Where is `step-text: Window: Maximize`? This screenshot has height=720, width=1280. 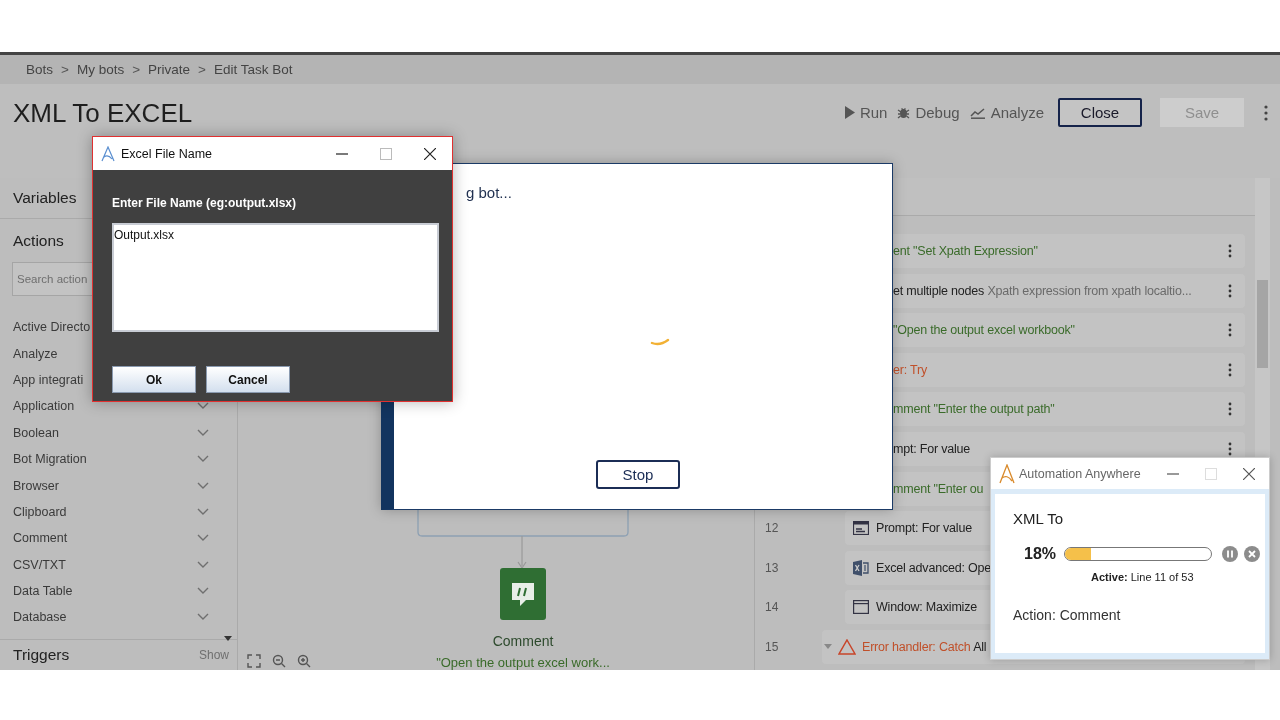
step-text: Window: Maximize is located at coordinates (926, 607).